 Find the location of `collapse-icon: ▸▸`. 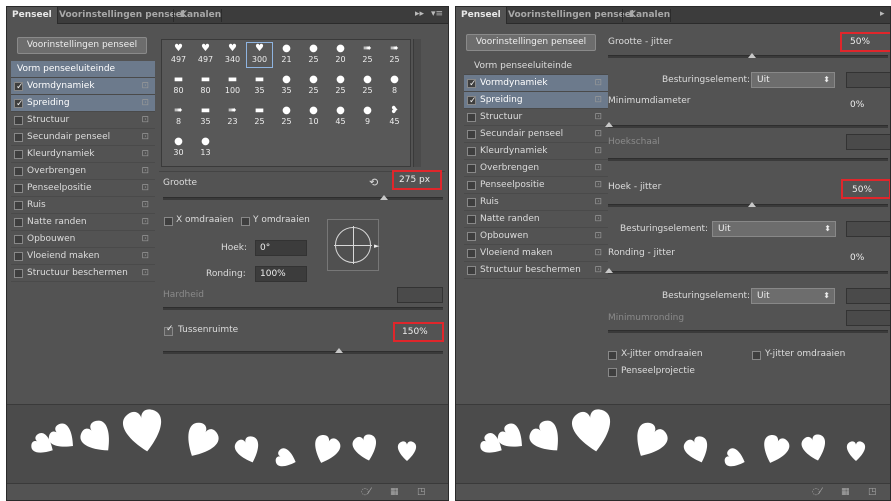

collapse-icon: ▸▸ is located at coordinates (419, 14).